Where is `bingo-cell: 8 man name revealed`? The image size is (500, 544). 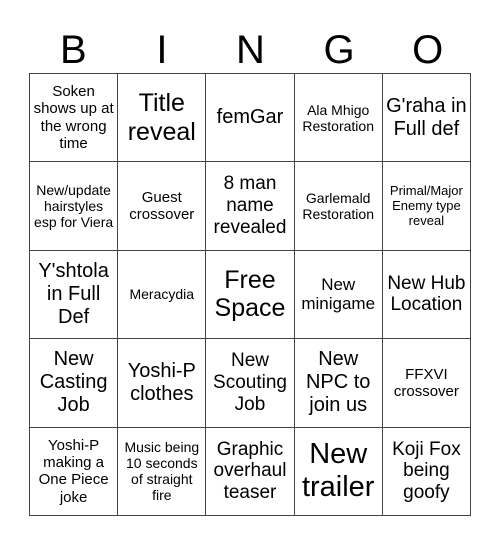 bingo-cell: 8 man name revealed is located at coordinates (250, 206).